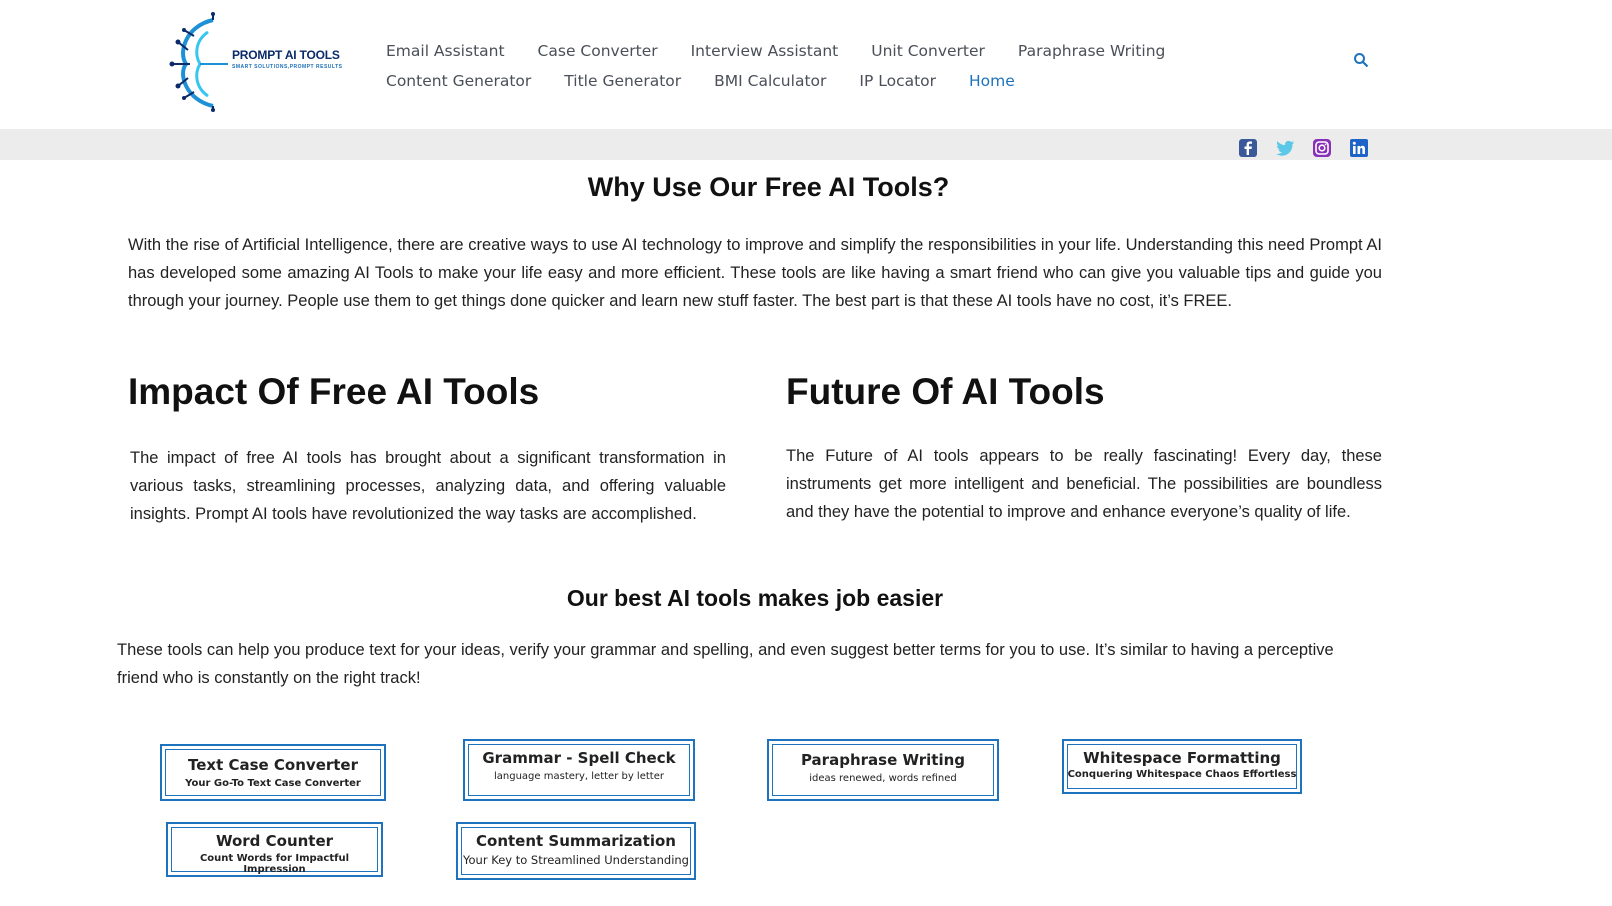  I want to click on nav-title-generator: Title Generator, so click(622, 81).